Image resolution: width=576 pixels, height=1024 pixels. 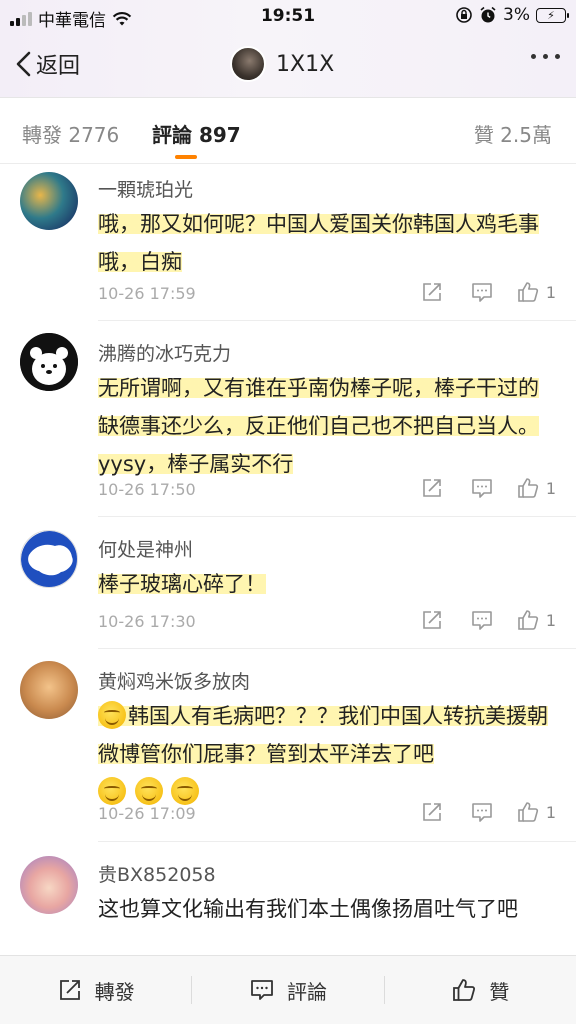 I want to click on like-label: 贊, so click(x=499, y=991).